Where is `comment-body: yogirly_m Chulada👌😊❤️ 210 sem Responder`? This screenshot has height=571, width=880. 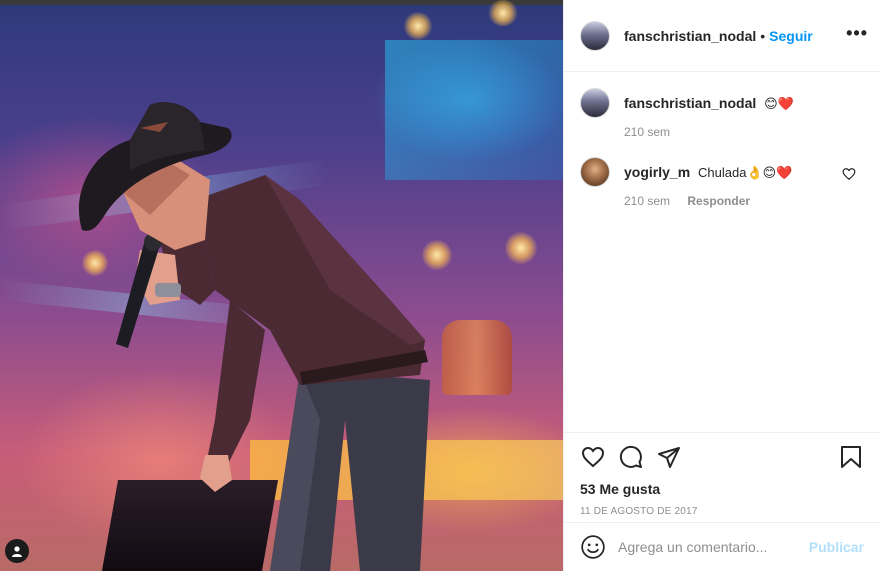
comment-body: yogirly_m Chulada👌😊❤️ 210 sem Responder is located at coordinates (708, 182).